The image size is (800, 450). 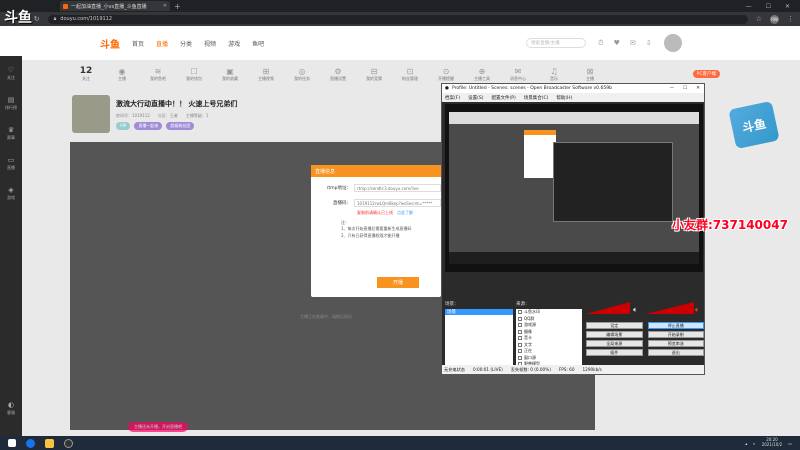 I want to click on obs-menu-profile: 配置文件(P), so click(x=503, y=98).